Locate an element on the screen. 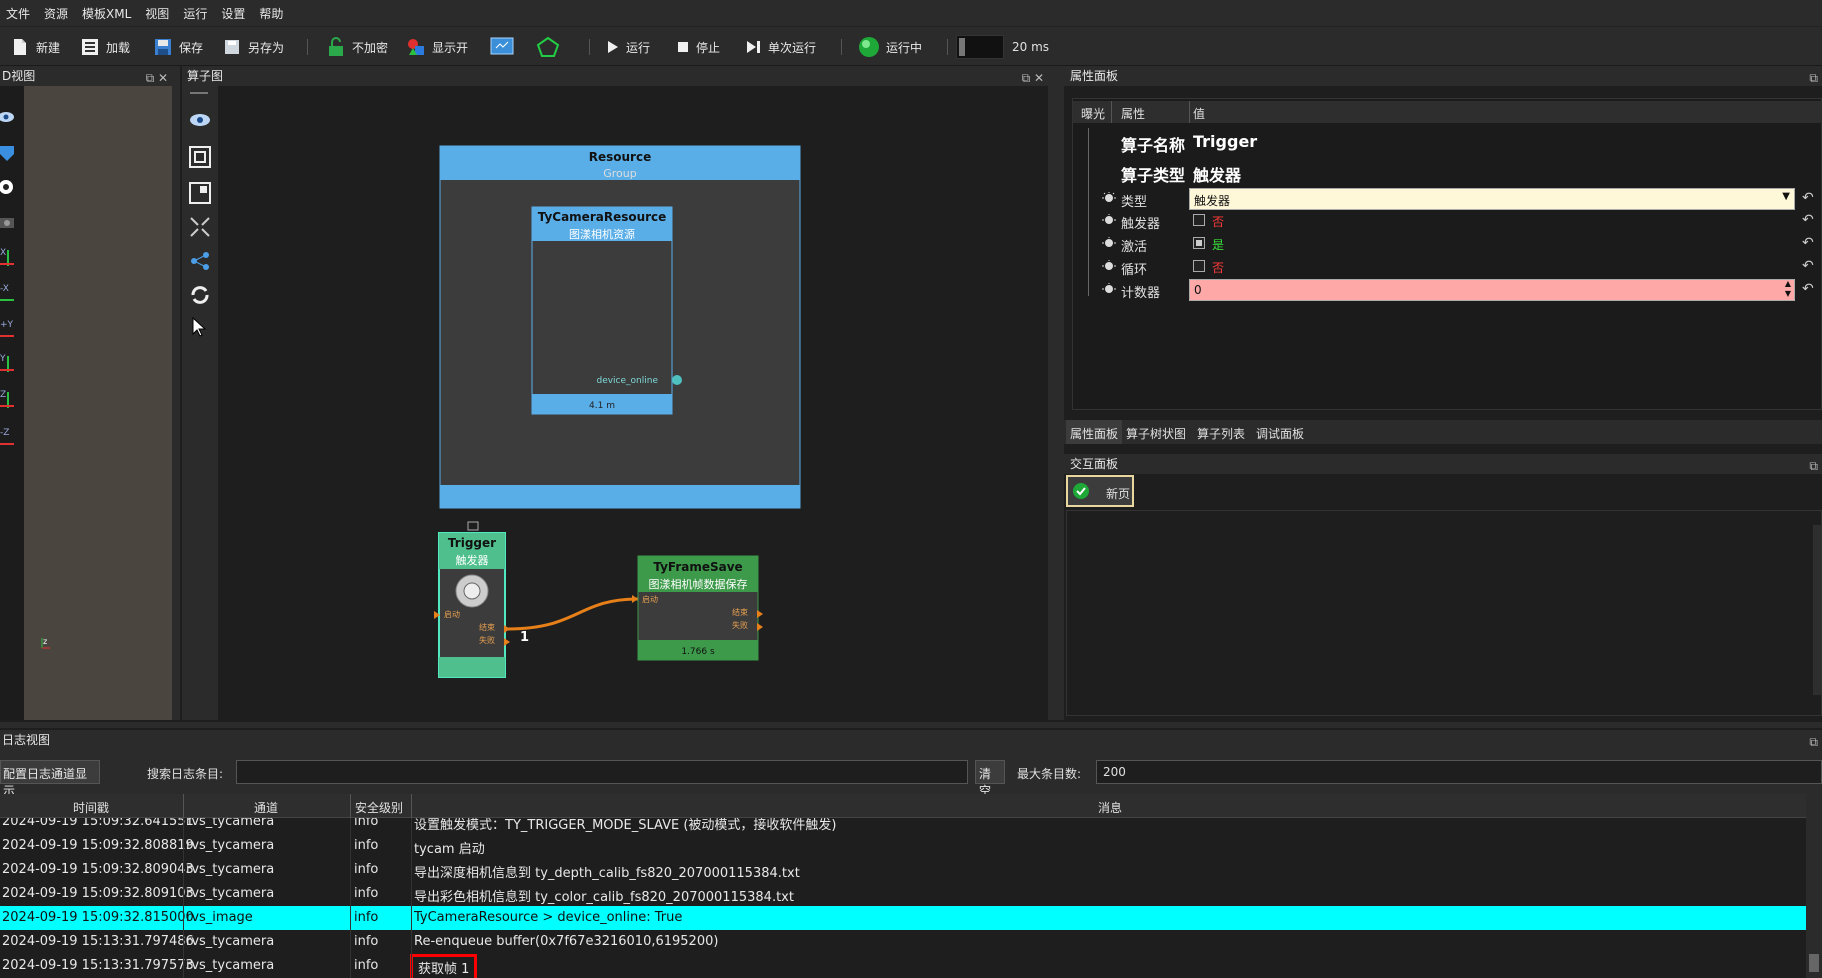 The width and height of the screenshot is (1822, 978). target-icon is located at coordinates (8, 187).